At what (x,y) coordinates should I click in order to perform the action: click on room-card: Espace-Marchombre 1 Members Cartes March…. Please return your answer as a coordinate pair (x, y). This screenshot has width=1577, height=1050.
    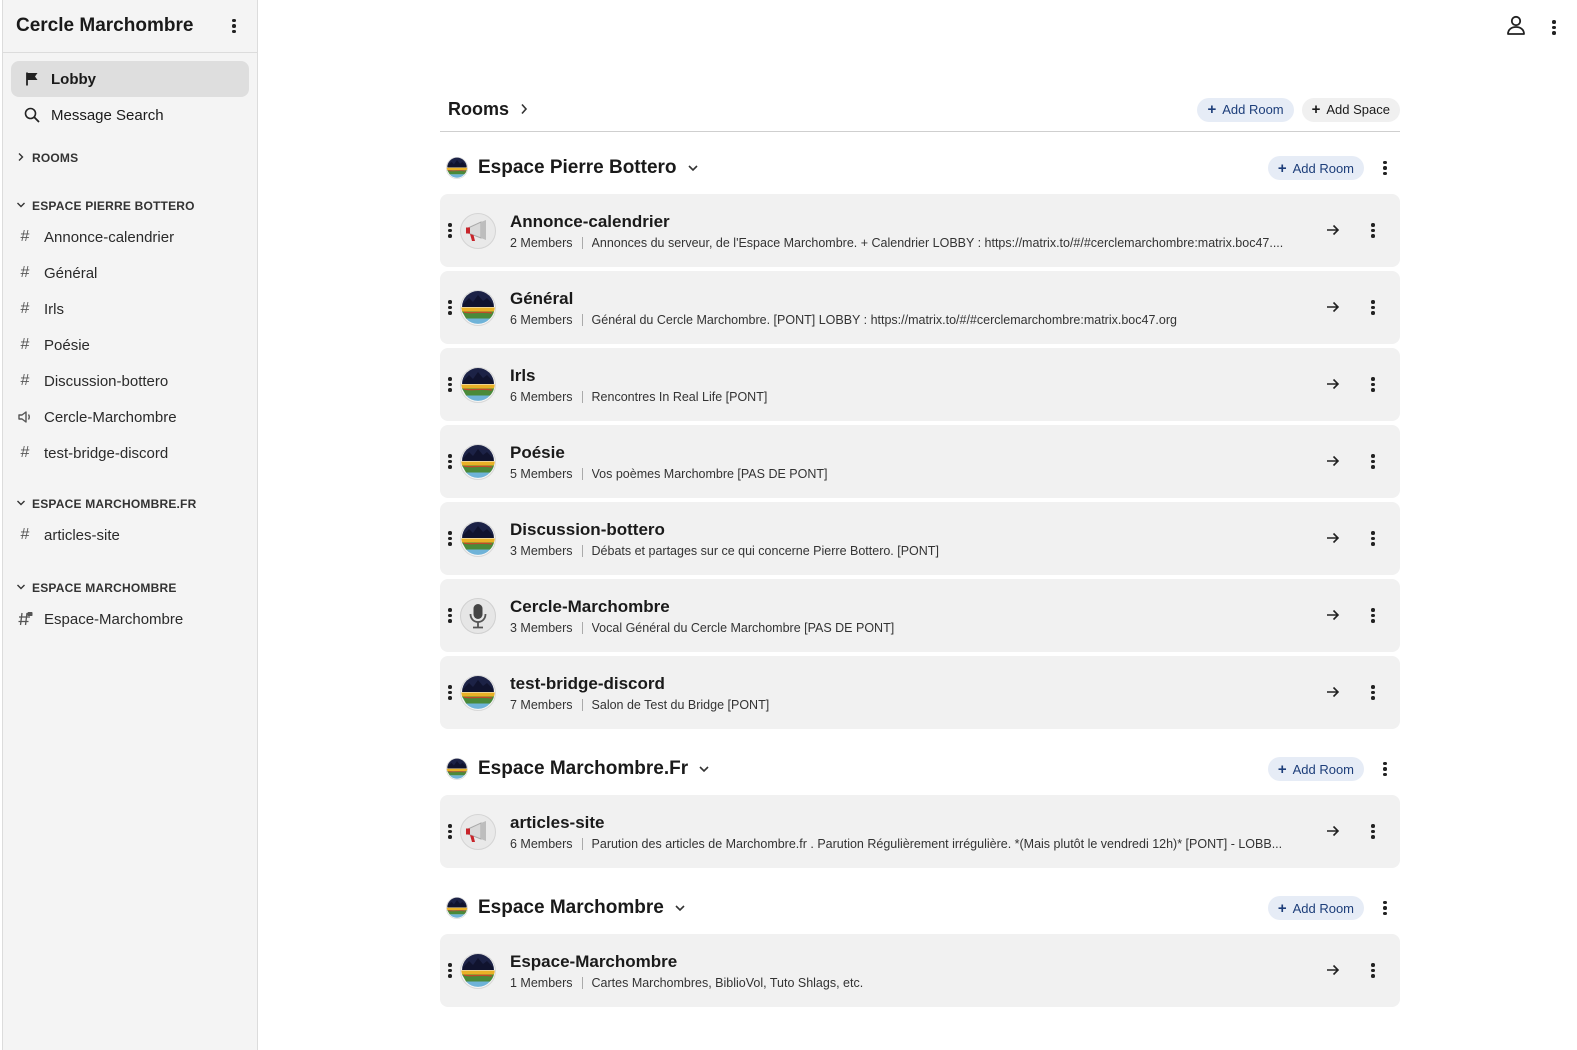
    Looking at the image, I should click on (920, 970).